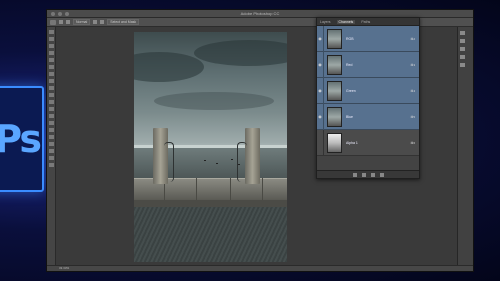 This screenshot has width=500, height=281. Describe the element at coordinates (51, 116) in the screenshot. I see `blur-tool-icon` at that location.